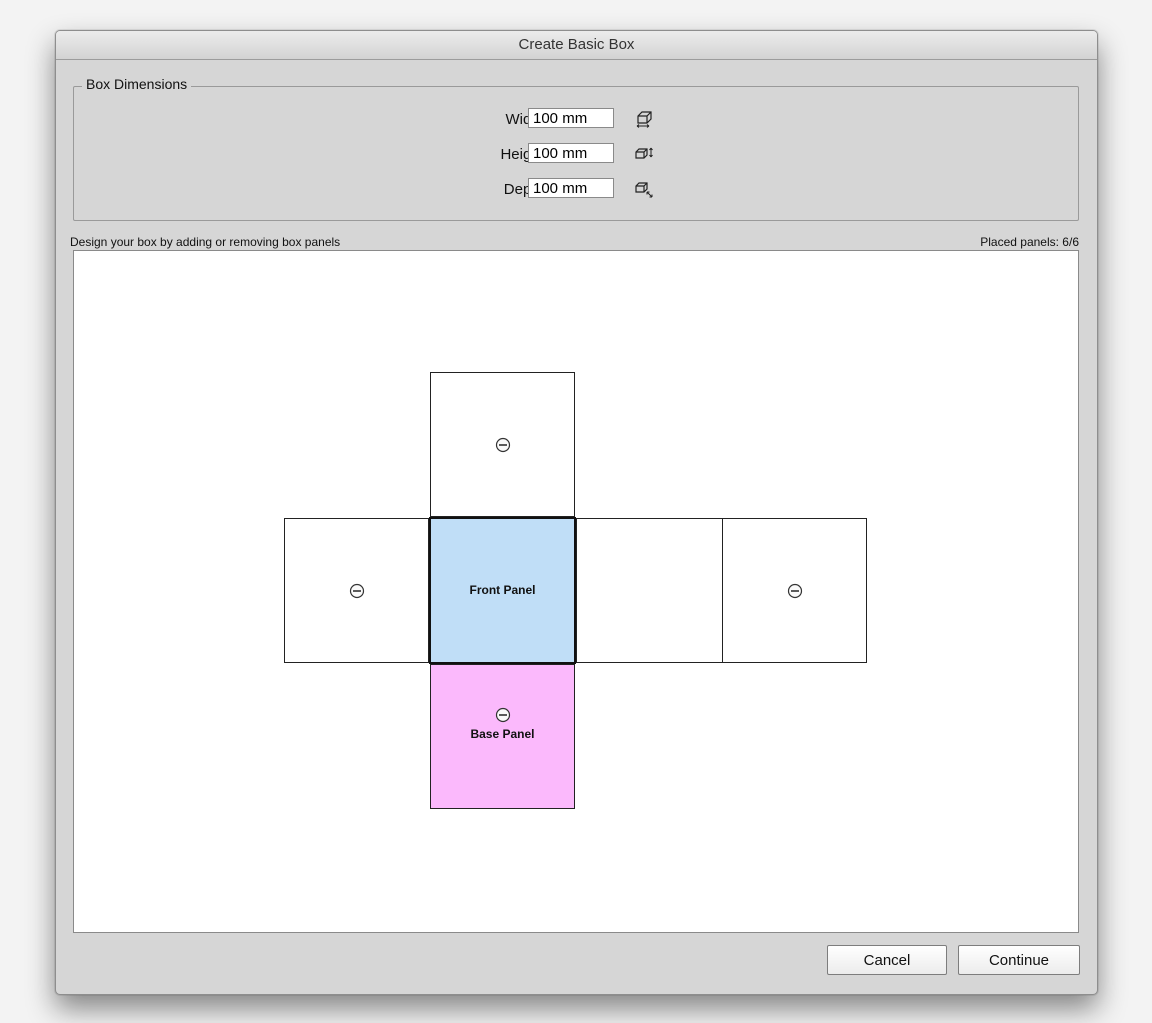  Describe the element at coordinates (887, 960) in the screenshot. I see `cancel-button: Cancel` at that location.